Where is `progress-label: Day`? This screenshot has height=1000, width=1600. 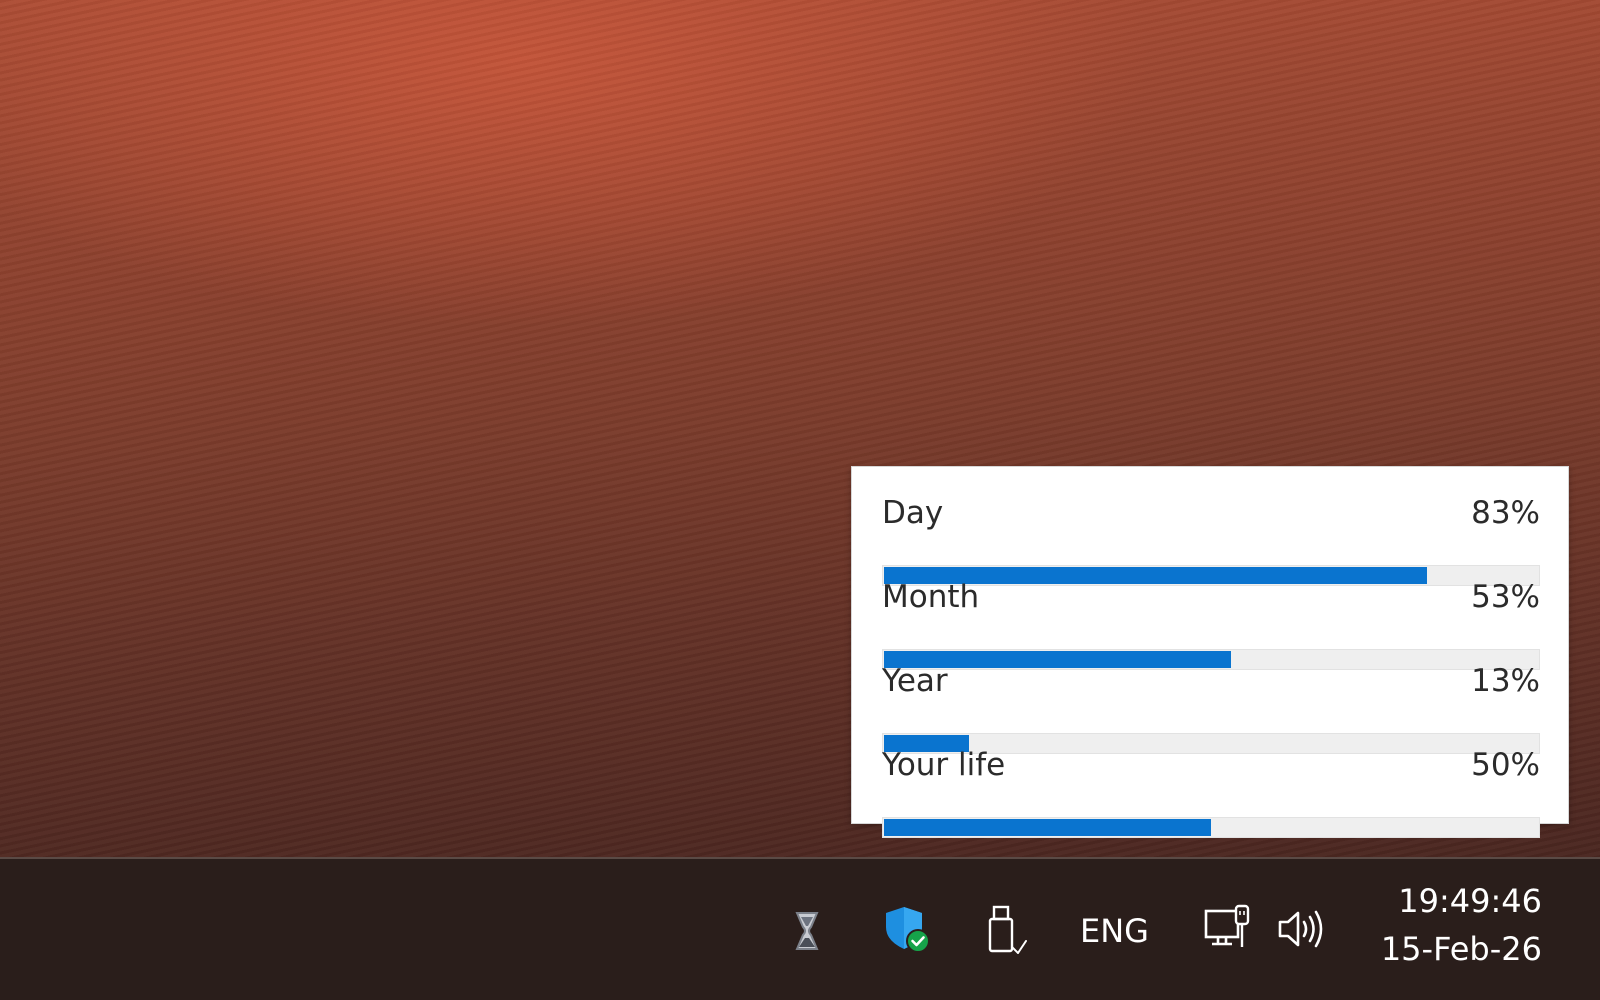 progress-label: Day is located at coordinates (913, 513).